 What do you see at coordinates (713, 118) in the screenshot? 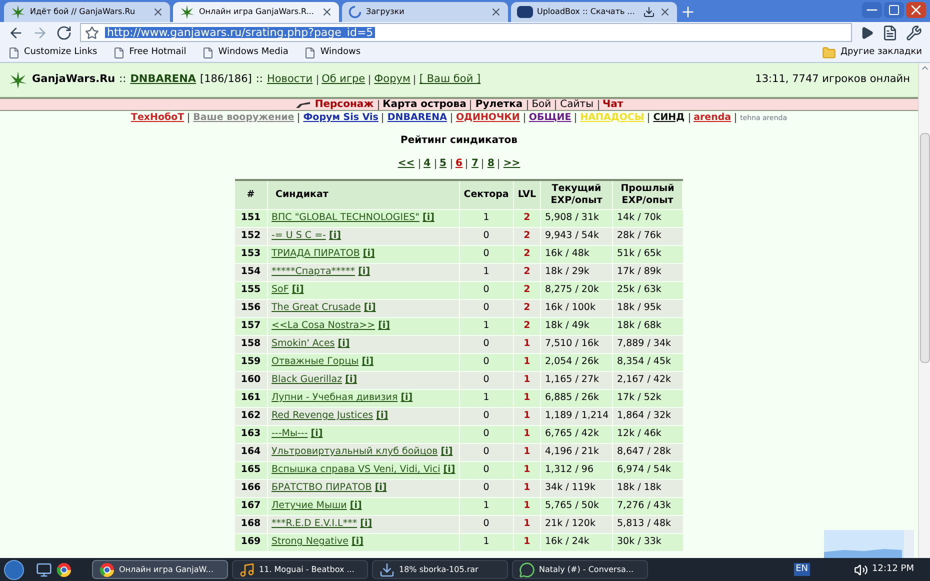
I see `nav-link: arenda` at bounding box center [713, 118].